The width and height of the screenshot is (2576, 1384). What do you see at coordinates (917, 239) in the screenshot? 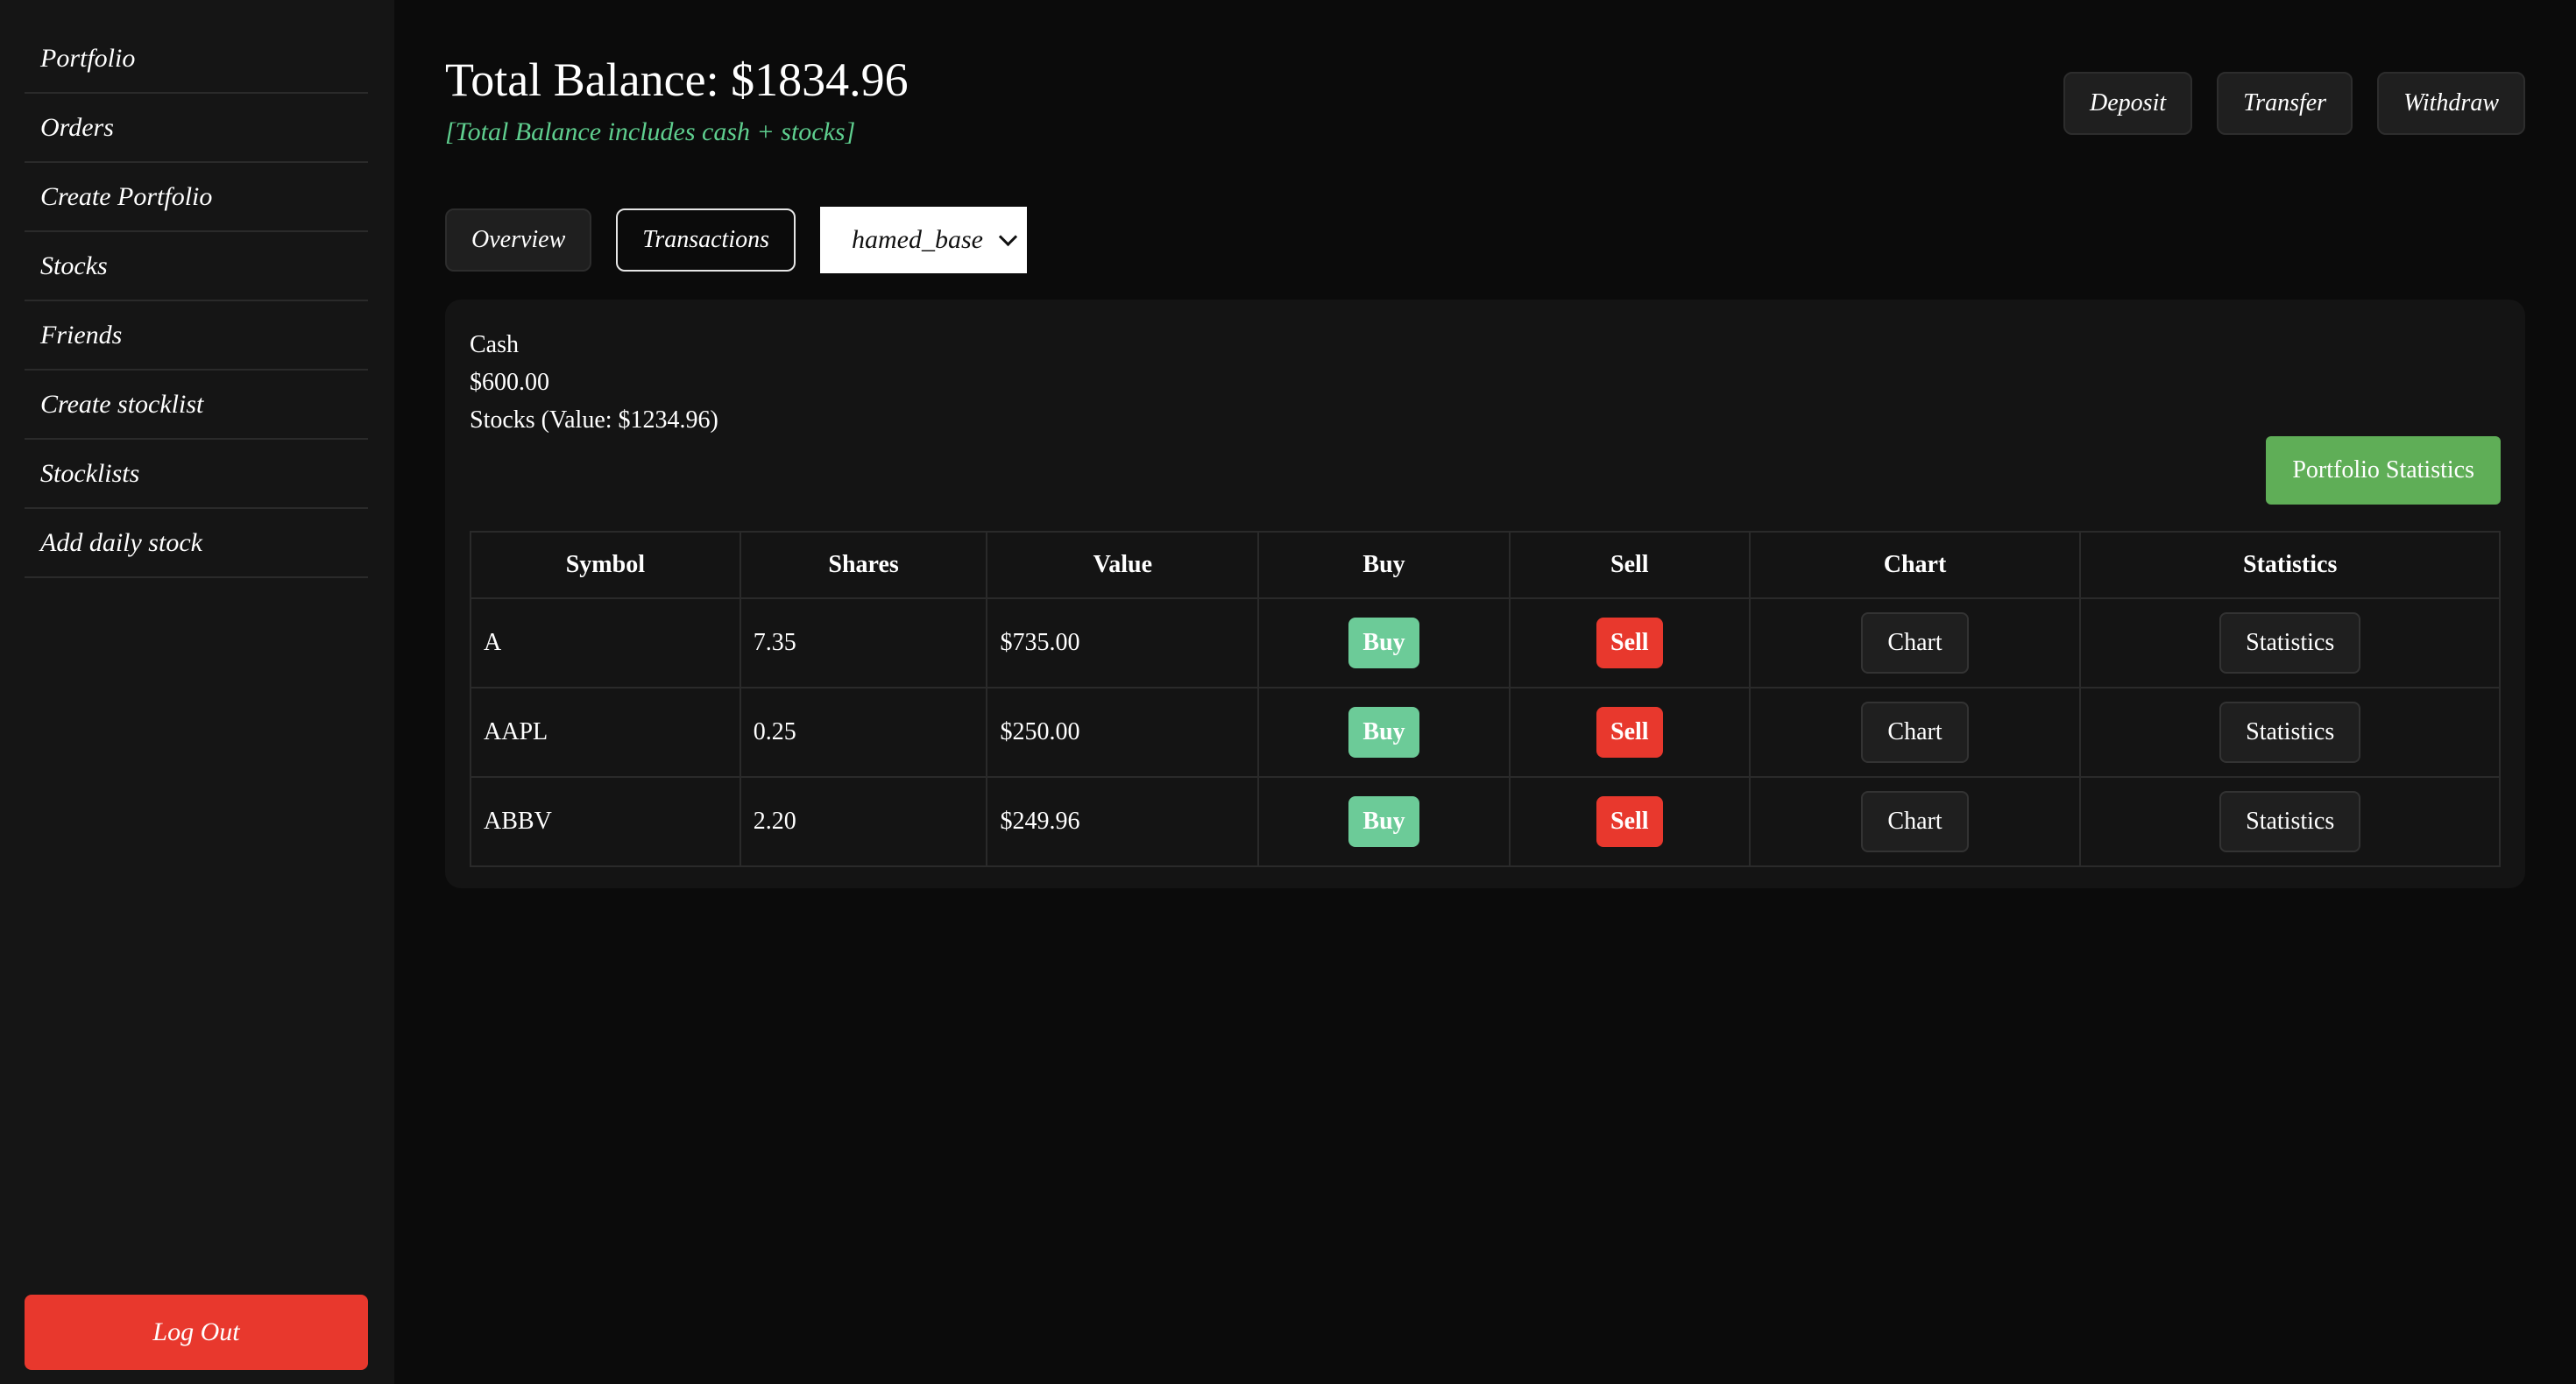
I see `portfolio-select-value: hamed_base` at bounding box center [917, 239].